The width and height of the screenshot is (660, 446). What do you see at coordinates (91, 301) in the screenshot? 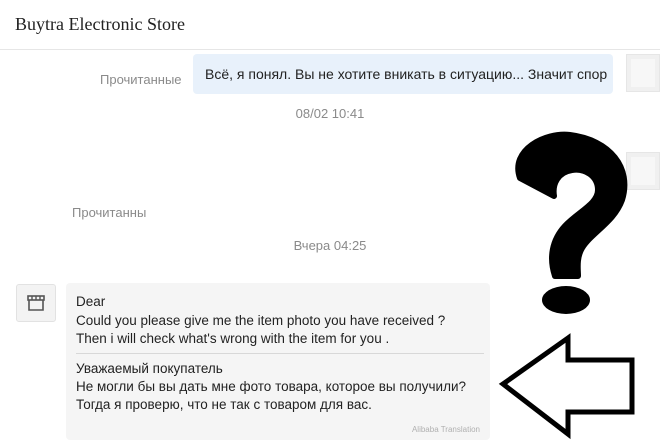
I see `message-line: Dear` at bounding box center [91, 301].